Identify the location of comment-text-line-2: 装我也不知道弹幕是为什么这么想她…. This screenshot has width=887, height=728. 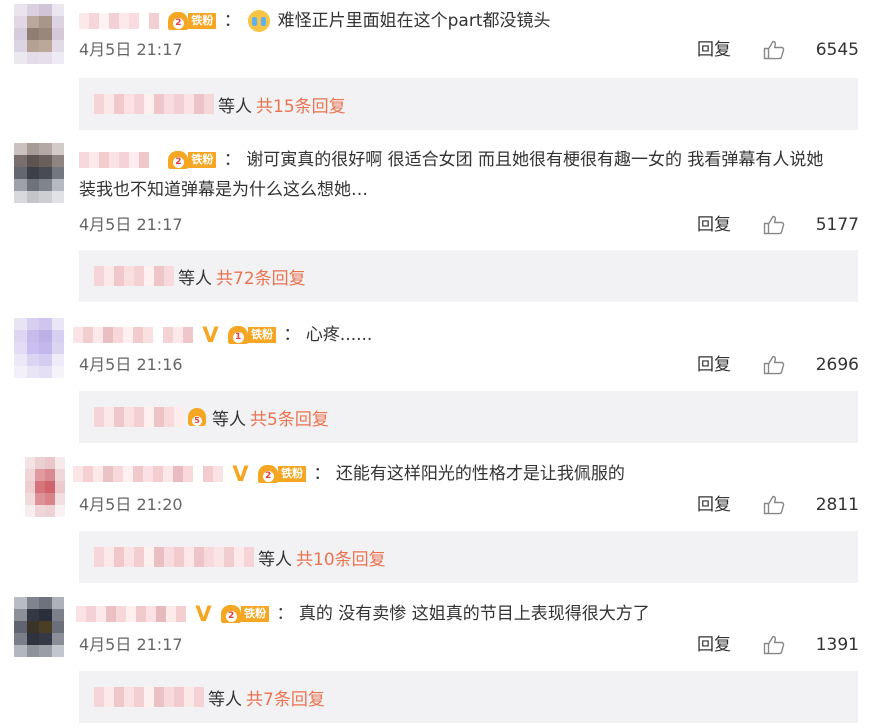
(223, 190).